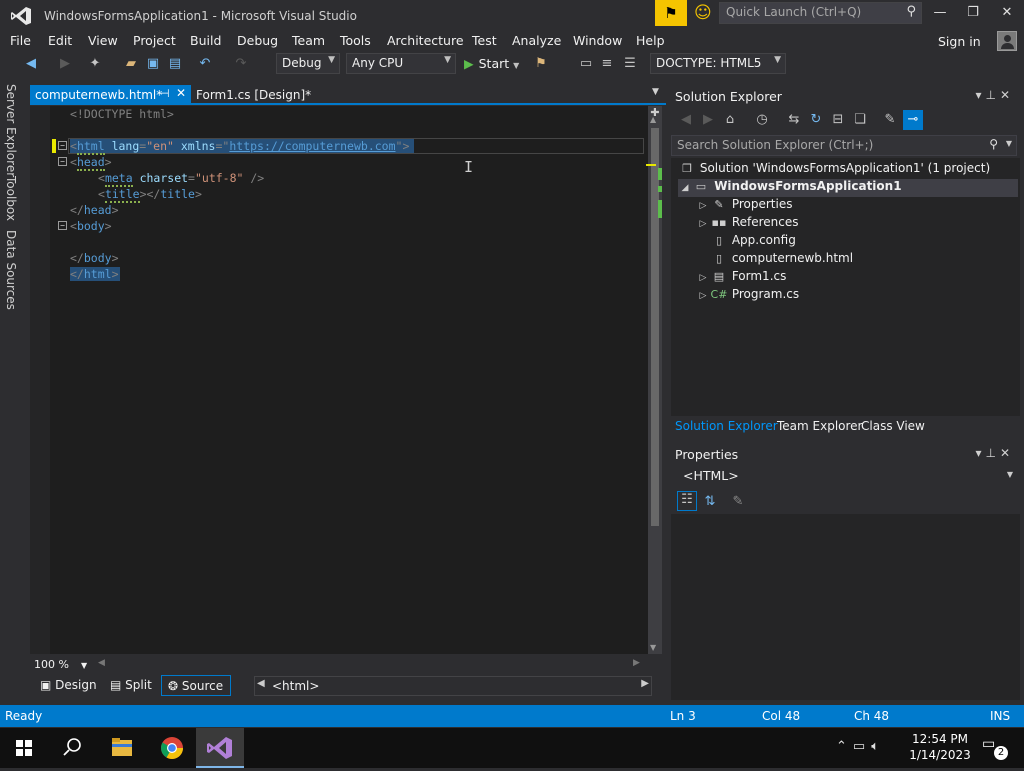 The width and height of the screenshot is (1024, 771). What do you see at coordinates (650, 40) in the screenshot?
I see `menu-help: Help` at bounding box center [650, 40].